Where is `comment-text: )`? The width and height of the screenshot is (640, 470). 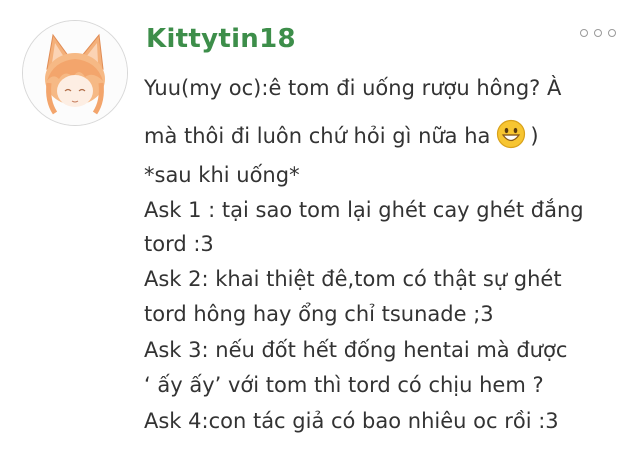
comment-text: ) is located at coordinates (534, 136).